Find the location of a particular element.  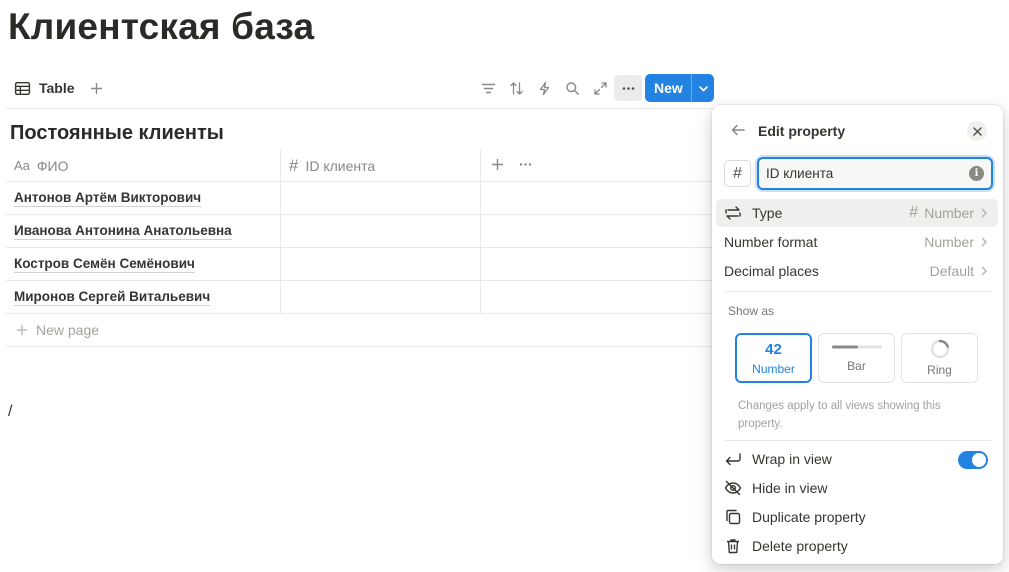

hide-in-view-row: Hide in view is located at coordinates (857, 488).